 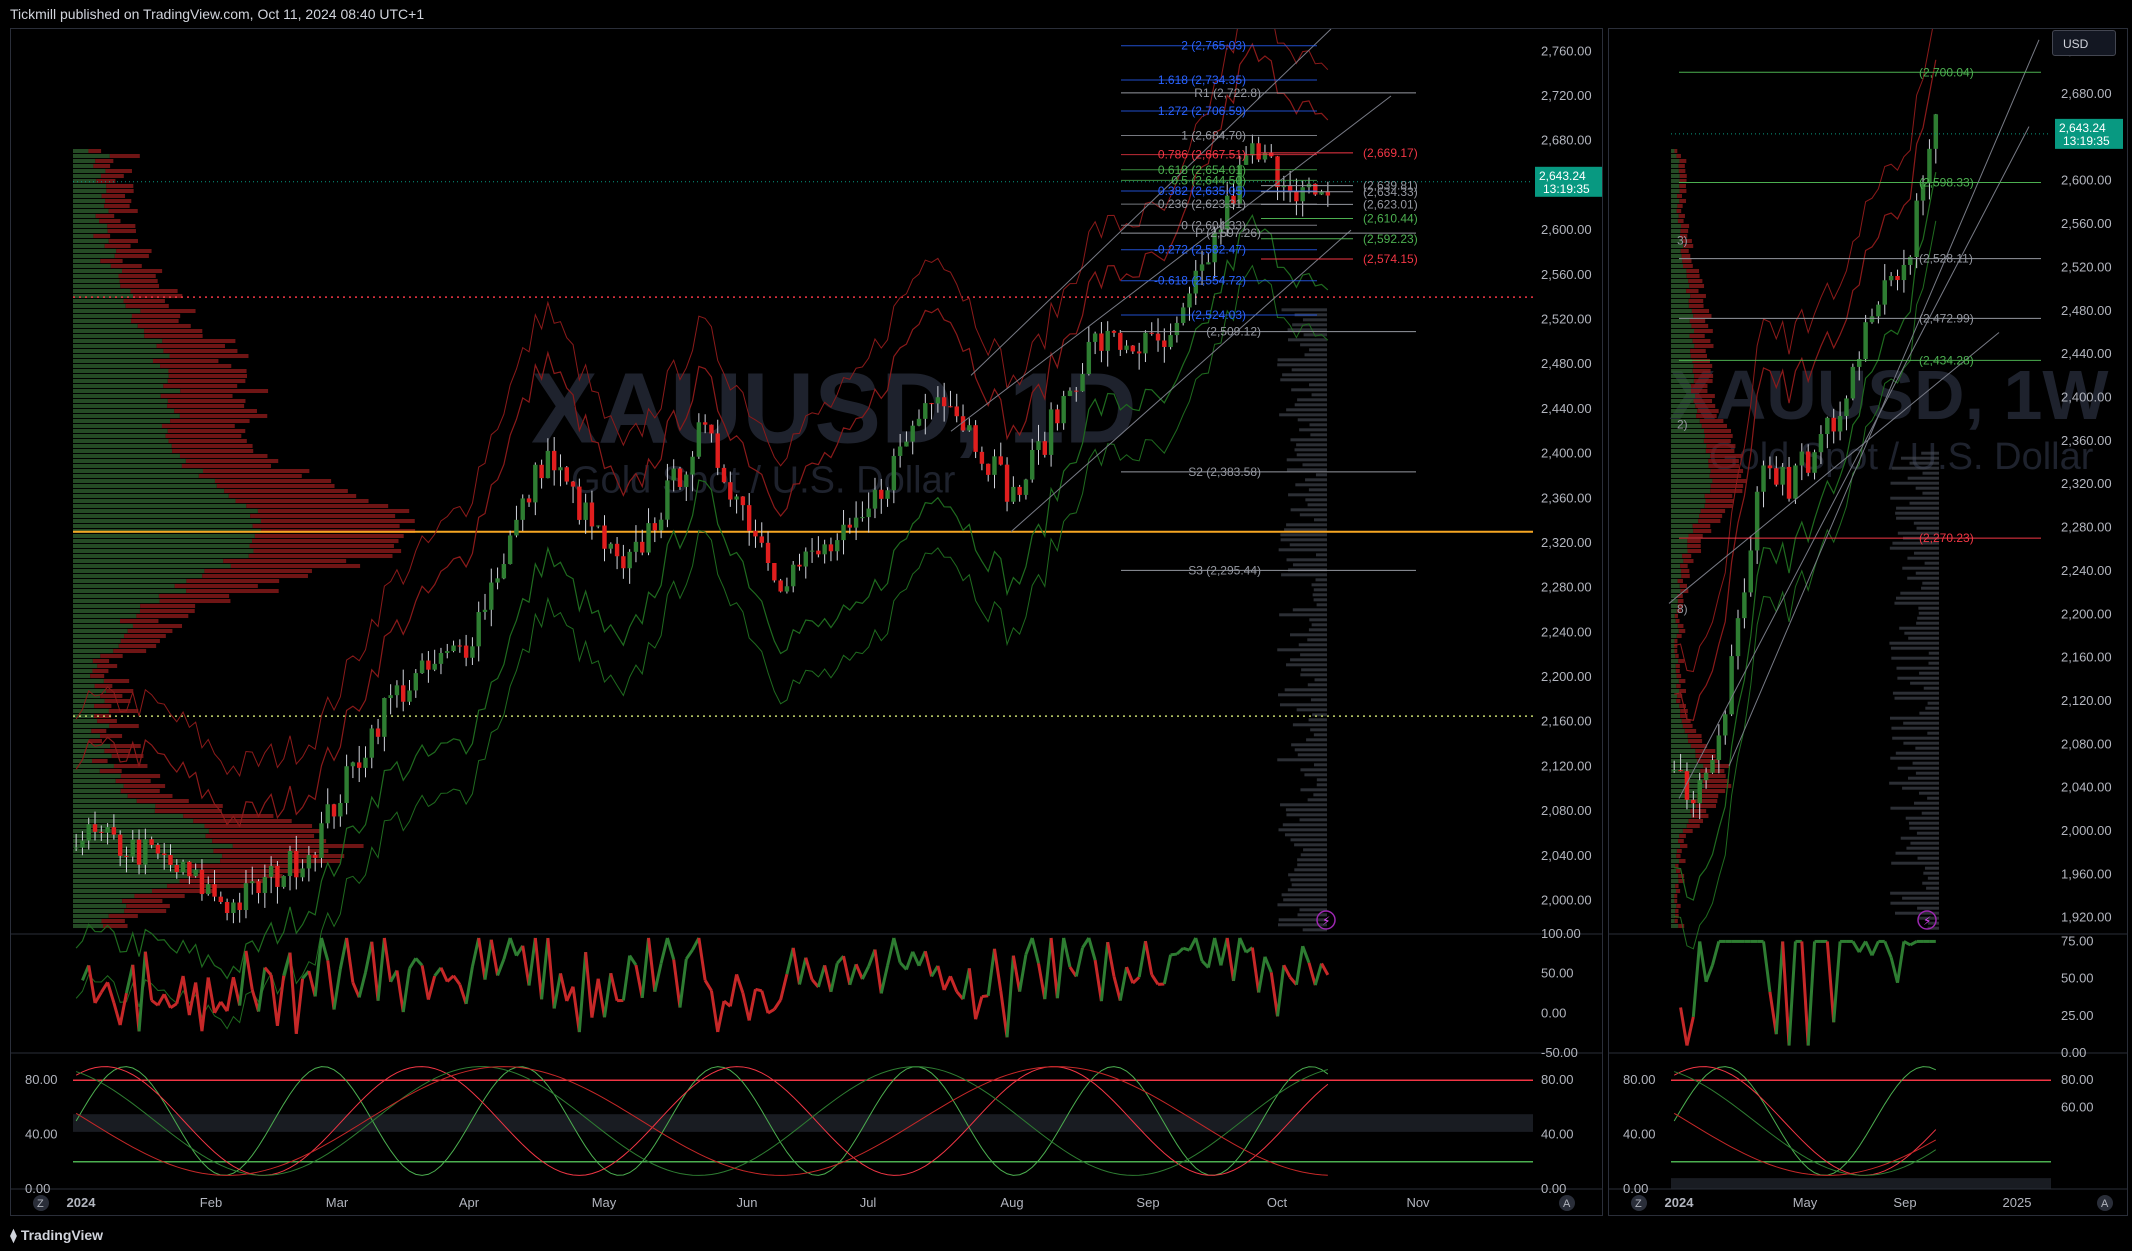 I want to click on y-axis-tick-label: 2,200.00, so click(x=1566, y=676).